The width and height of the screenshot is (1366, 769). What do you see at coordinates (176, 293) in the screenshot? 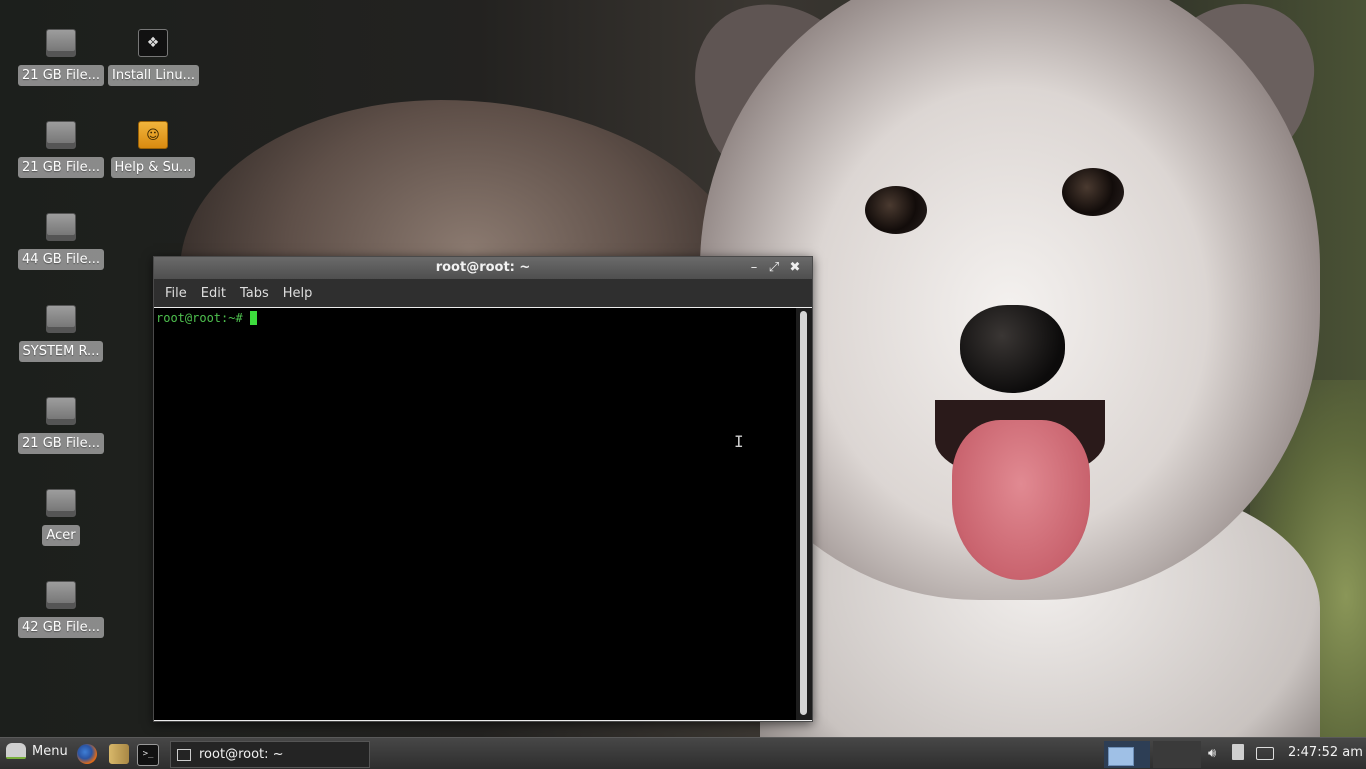
I see `menu-file: File` at bounding box center [176, 293].